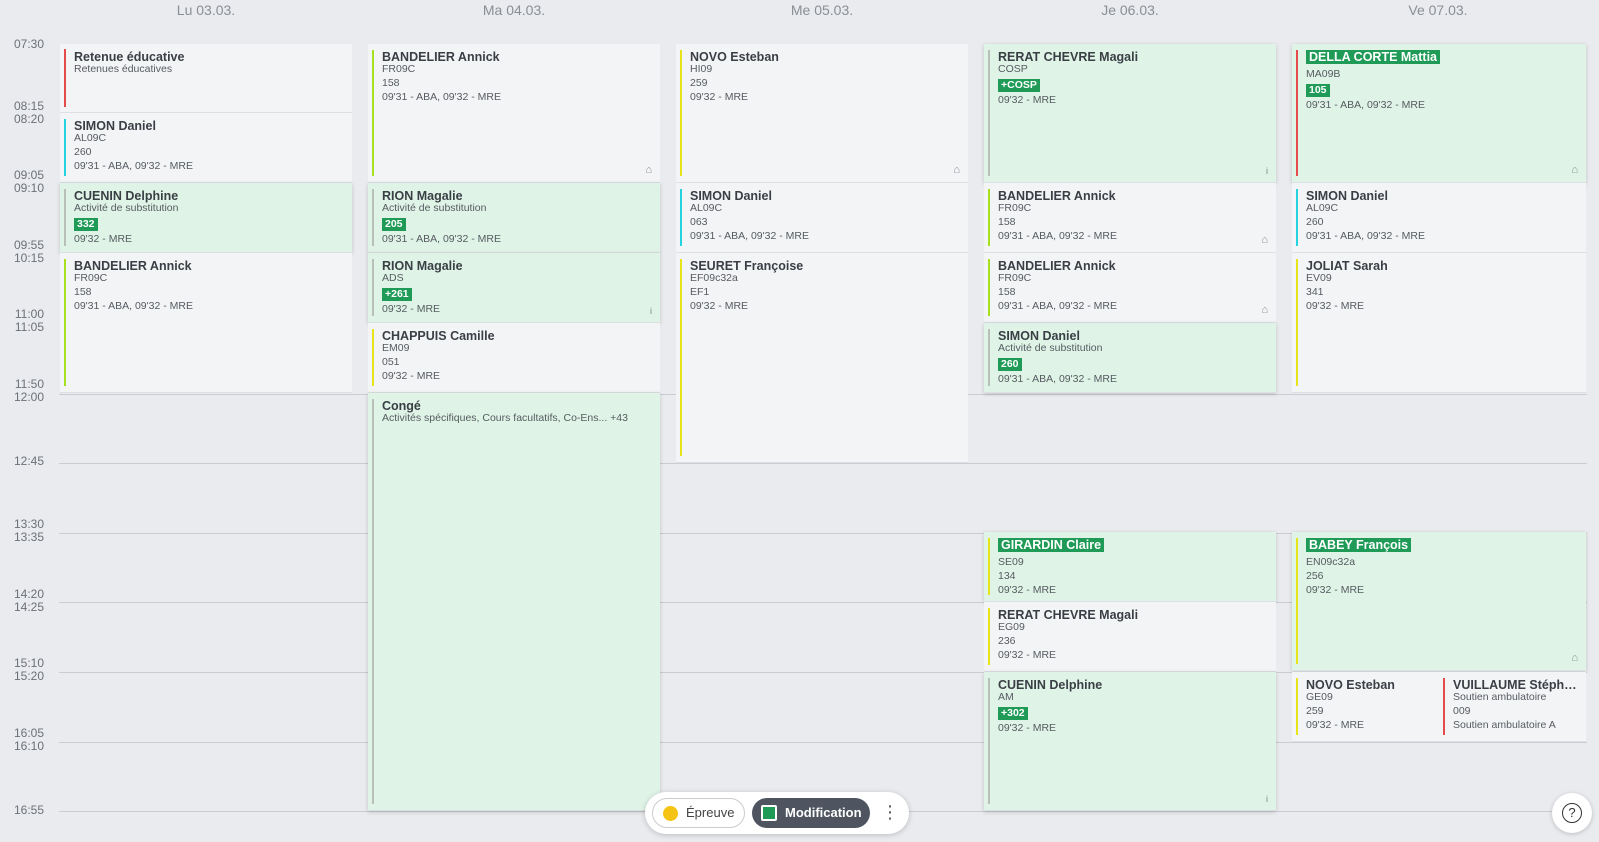 Image resolution: width=1599 pixels, height=842 pixels. What do you see at coordinates (86, 224) in the screenshot?
I see `event-room-badge: 332` at bounding box center [86, 224].